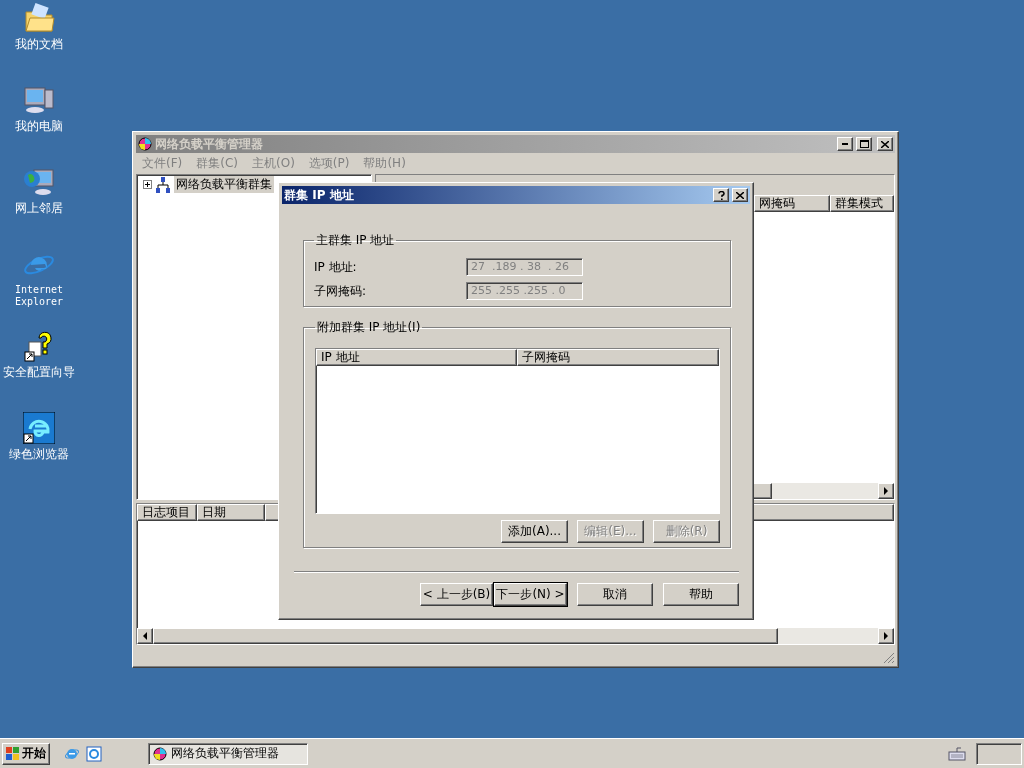 This screenshot has width=1024, height=768. What do you see at coordinates (329, 163) in the screenshot?
I see `menu-item: 选项(P)` at bounding box center [329, 163].